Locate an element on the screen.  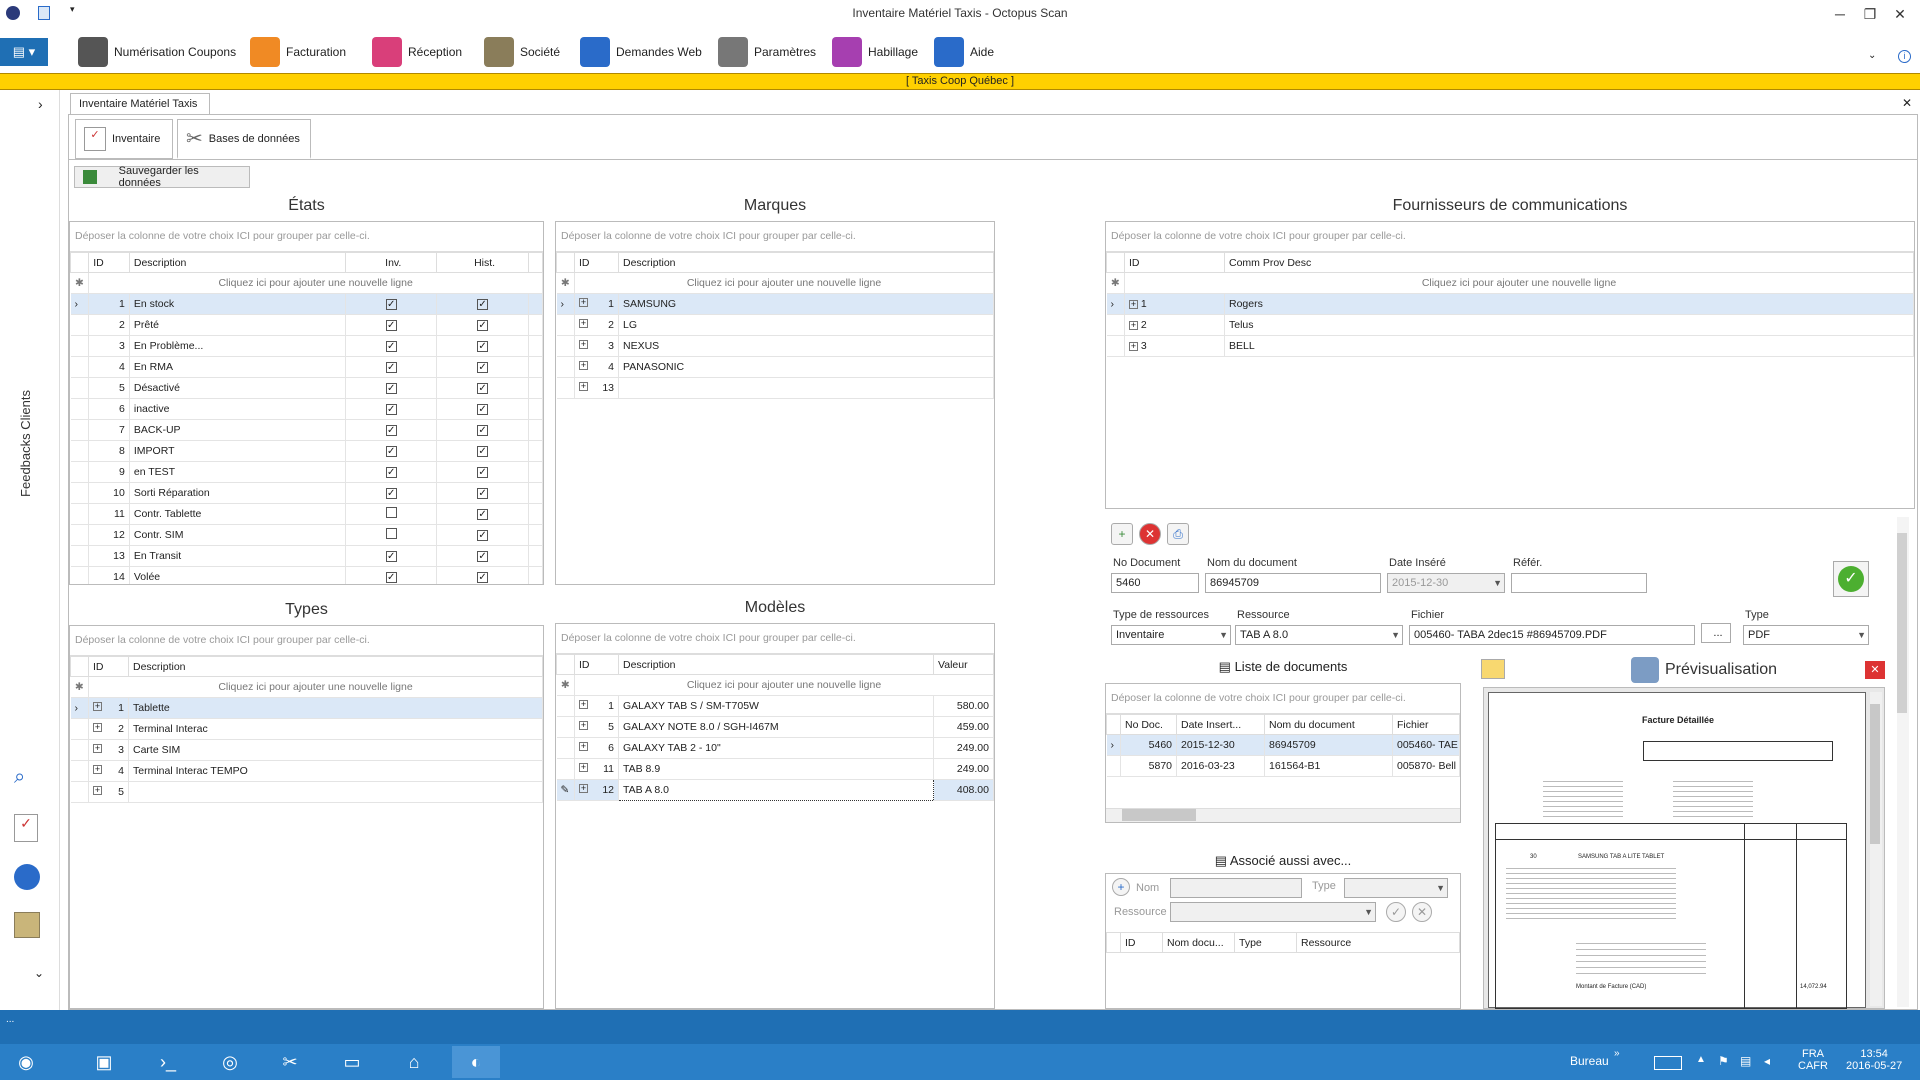
table-row: ✎ +12 TAB A 8.0 408.00 is located at coordinates (775, 790).